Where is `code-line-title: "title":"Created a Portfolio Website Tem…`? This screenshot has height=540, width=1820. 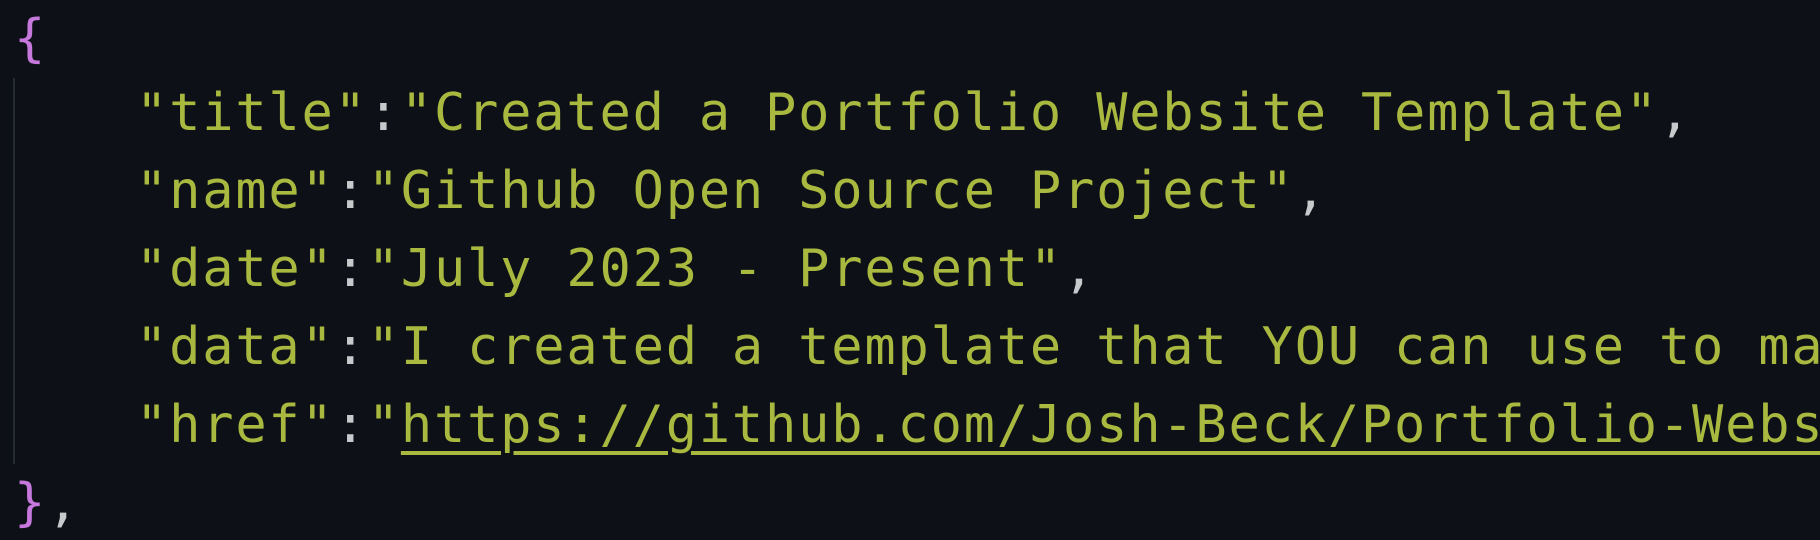 code-line-title: "title":"Created a Portfolio Website Tem… is located at coordinates (914, 113).